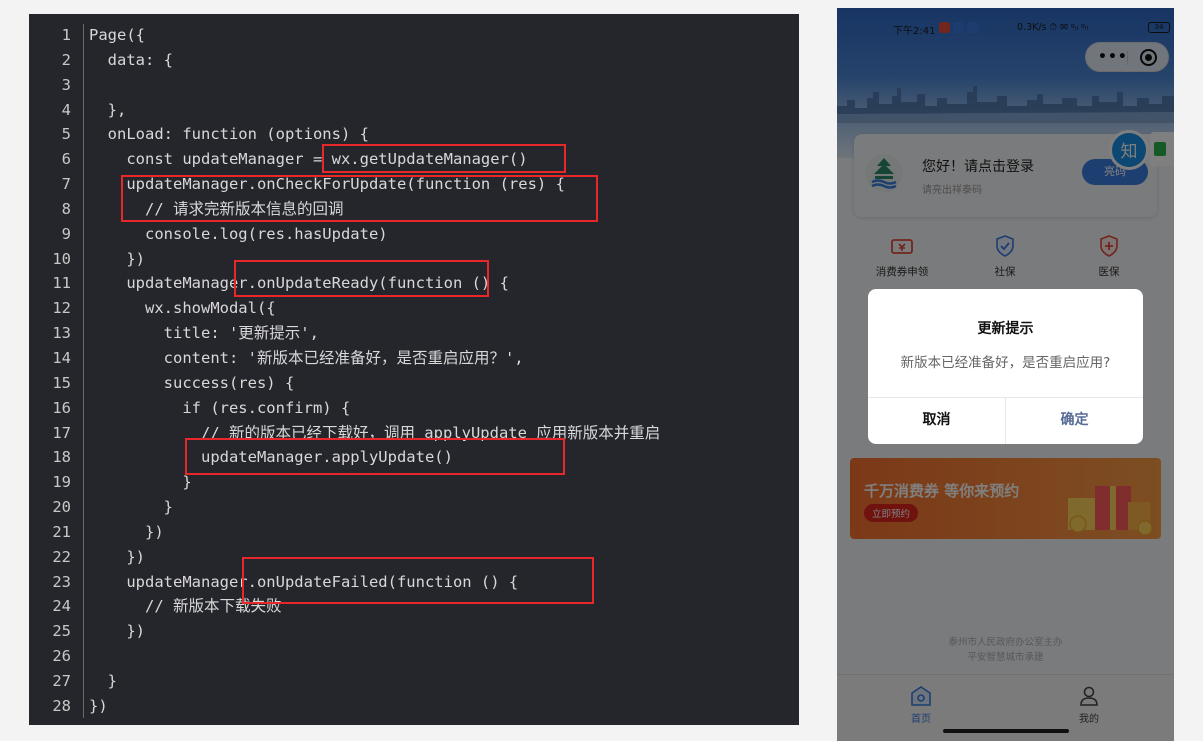 The image size is (1203, 741). I want to click on line-number: 15, so click(61, 382).